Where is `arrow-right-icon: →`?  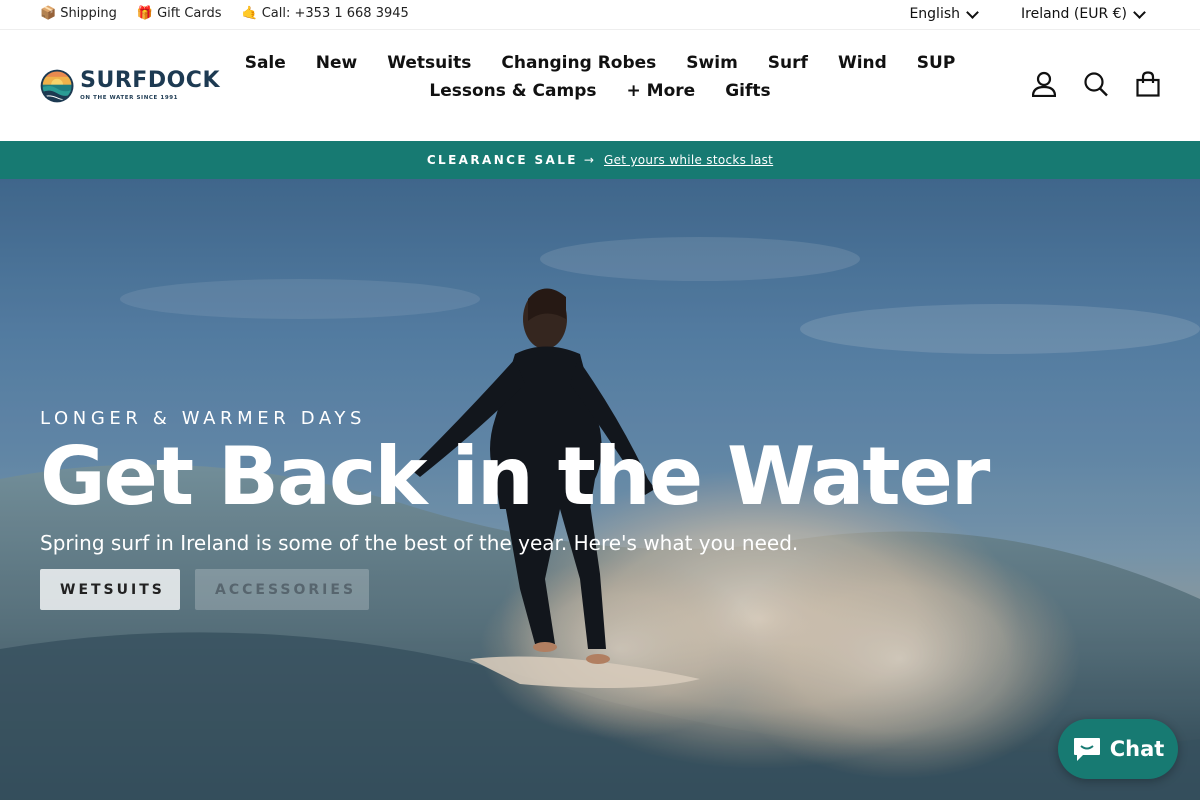 arrow-right-icon: → is located at coordinates (588, 160).